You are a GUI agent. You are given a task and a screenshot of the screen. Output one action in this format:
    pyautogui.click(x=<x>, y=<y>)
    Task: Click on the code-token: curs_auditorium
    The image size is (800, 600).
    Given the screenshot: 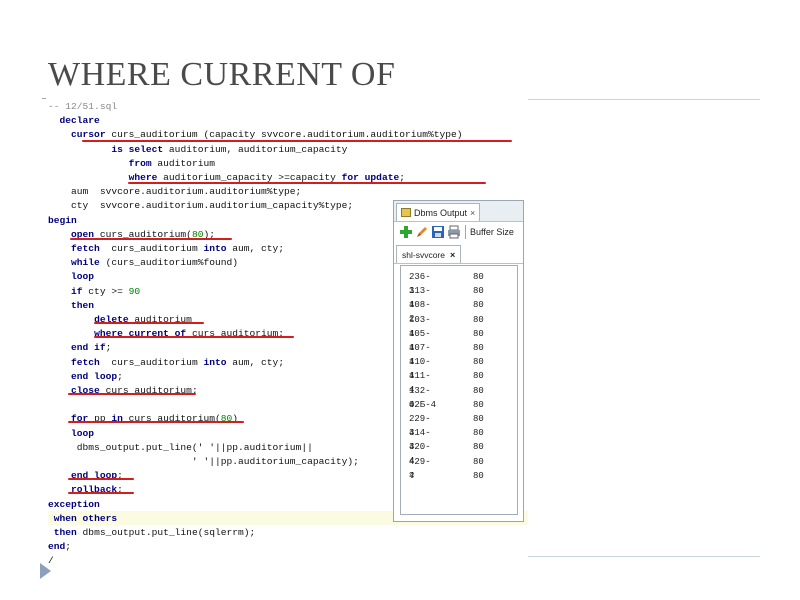 What is the action you would take?
    pyautogui.click(x=151, y=362)
    